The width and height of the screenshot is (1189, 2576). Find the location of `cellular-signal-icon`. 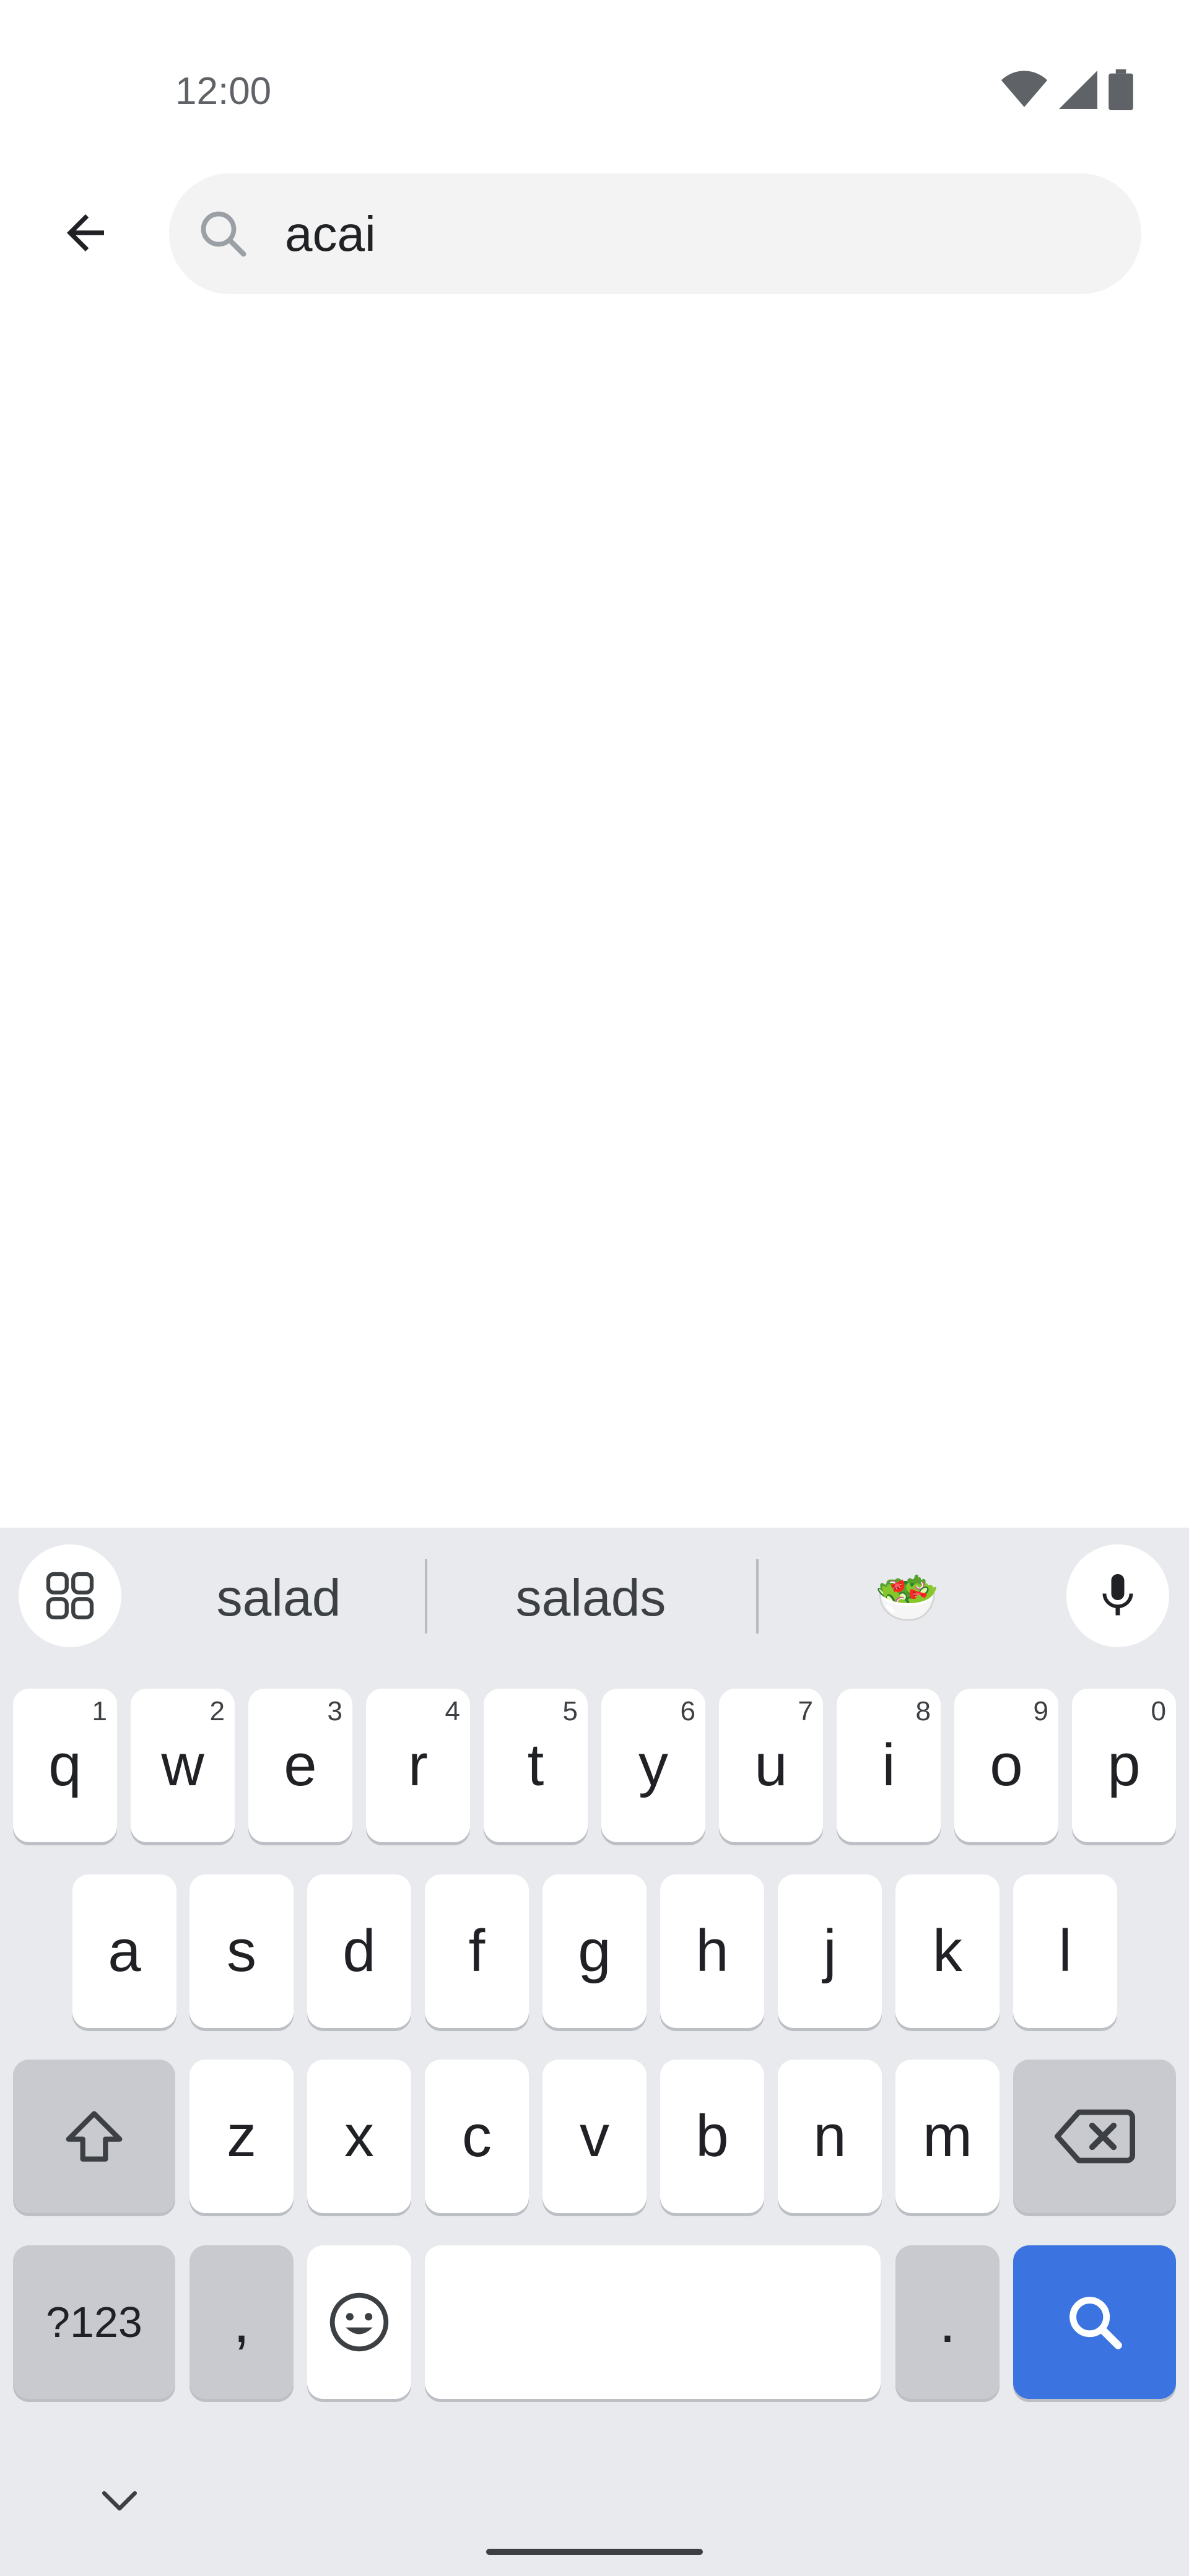

cellular-signal-icon is located at coordinates (1078, 90).